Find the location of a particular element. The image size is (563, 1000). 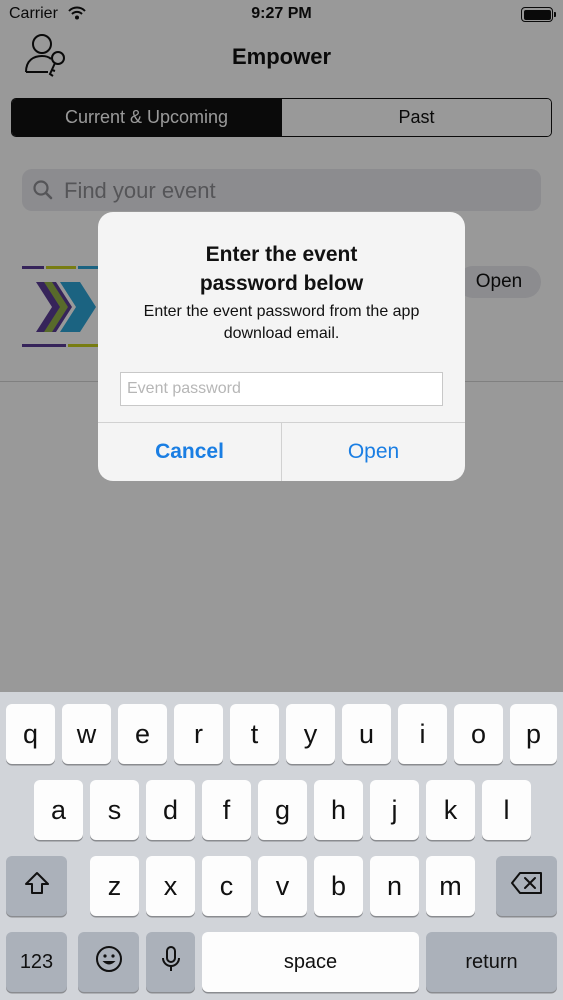

key-h: h is located at coordinates (338, 810).